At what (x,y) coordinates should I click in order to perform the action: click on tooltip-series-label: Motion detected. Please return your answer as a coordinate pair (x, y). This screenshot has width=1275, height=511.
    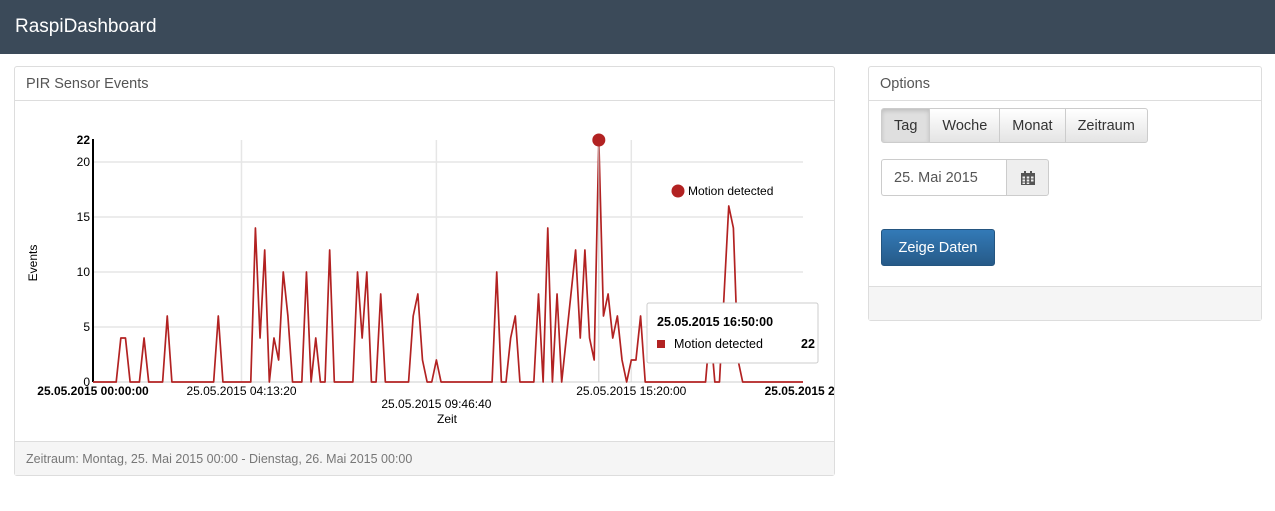
    Looking at the image, I should click on (718, 344).